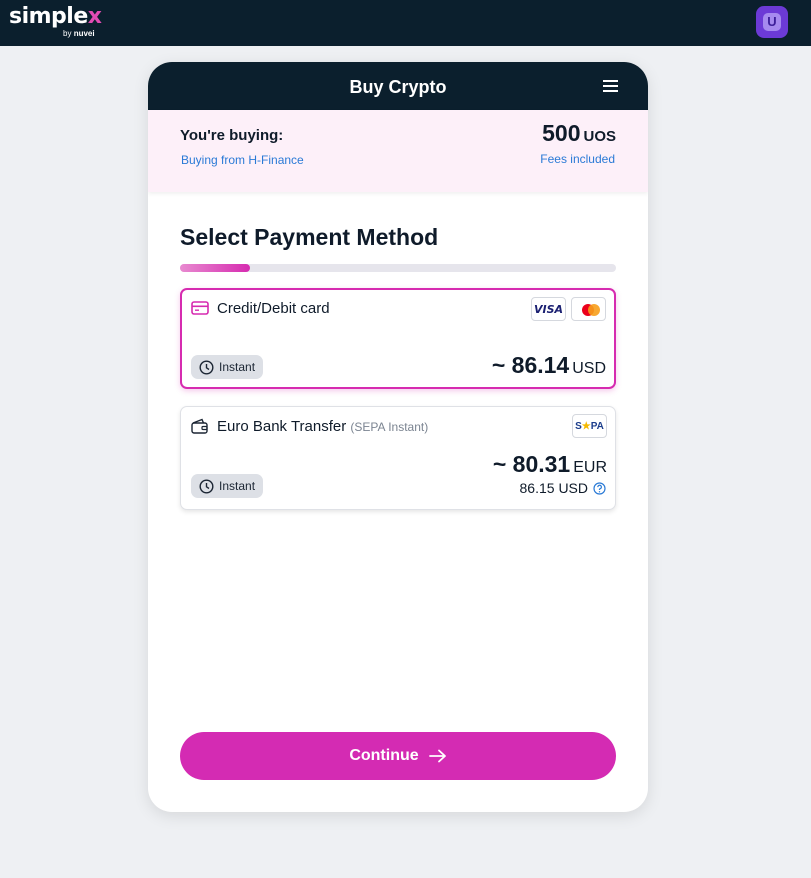  Describe the element at coordinates (590, 467) in the screenshot. I see `bank-price-currency: EUR` at that location.